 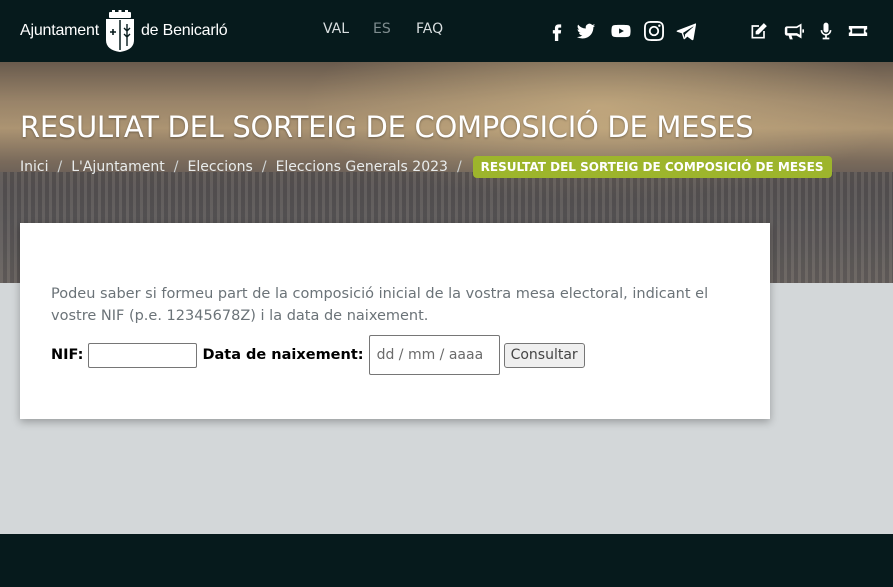 What do you see at coordinates (67, 355) in the screenshot?
I see `nif-label: NIF:` at bounding box center [67, 355].